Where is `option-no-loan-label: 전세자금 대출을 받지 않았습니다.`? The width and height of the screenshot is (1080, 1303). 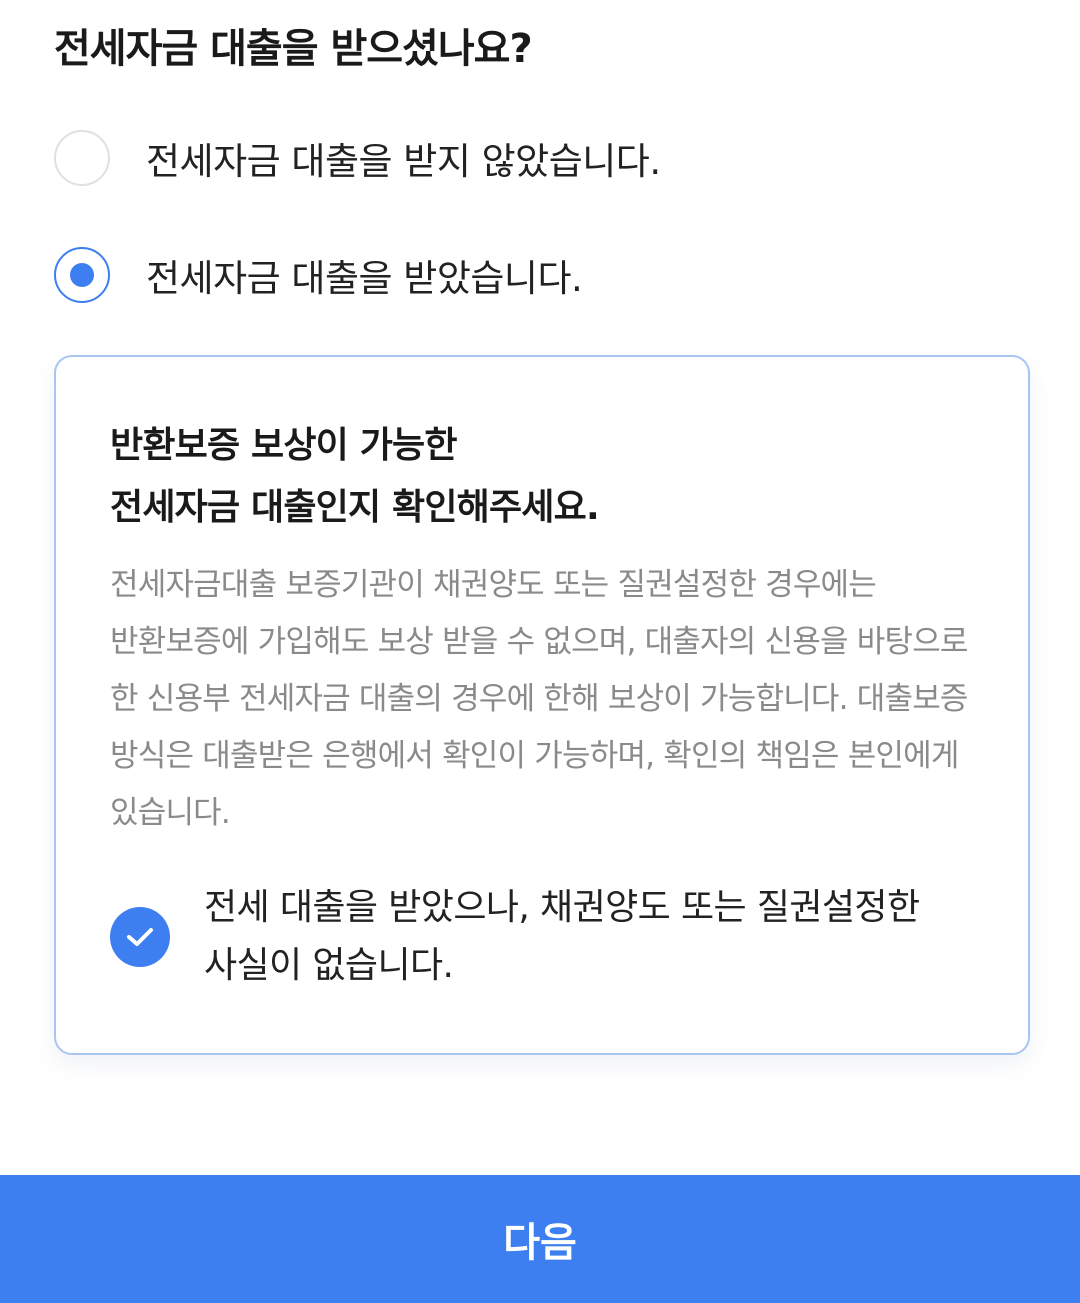
option-no-loan-label: 전세자금 대출을 받지 않았습니다. is located at coordinates (403, 161).